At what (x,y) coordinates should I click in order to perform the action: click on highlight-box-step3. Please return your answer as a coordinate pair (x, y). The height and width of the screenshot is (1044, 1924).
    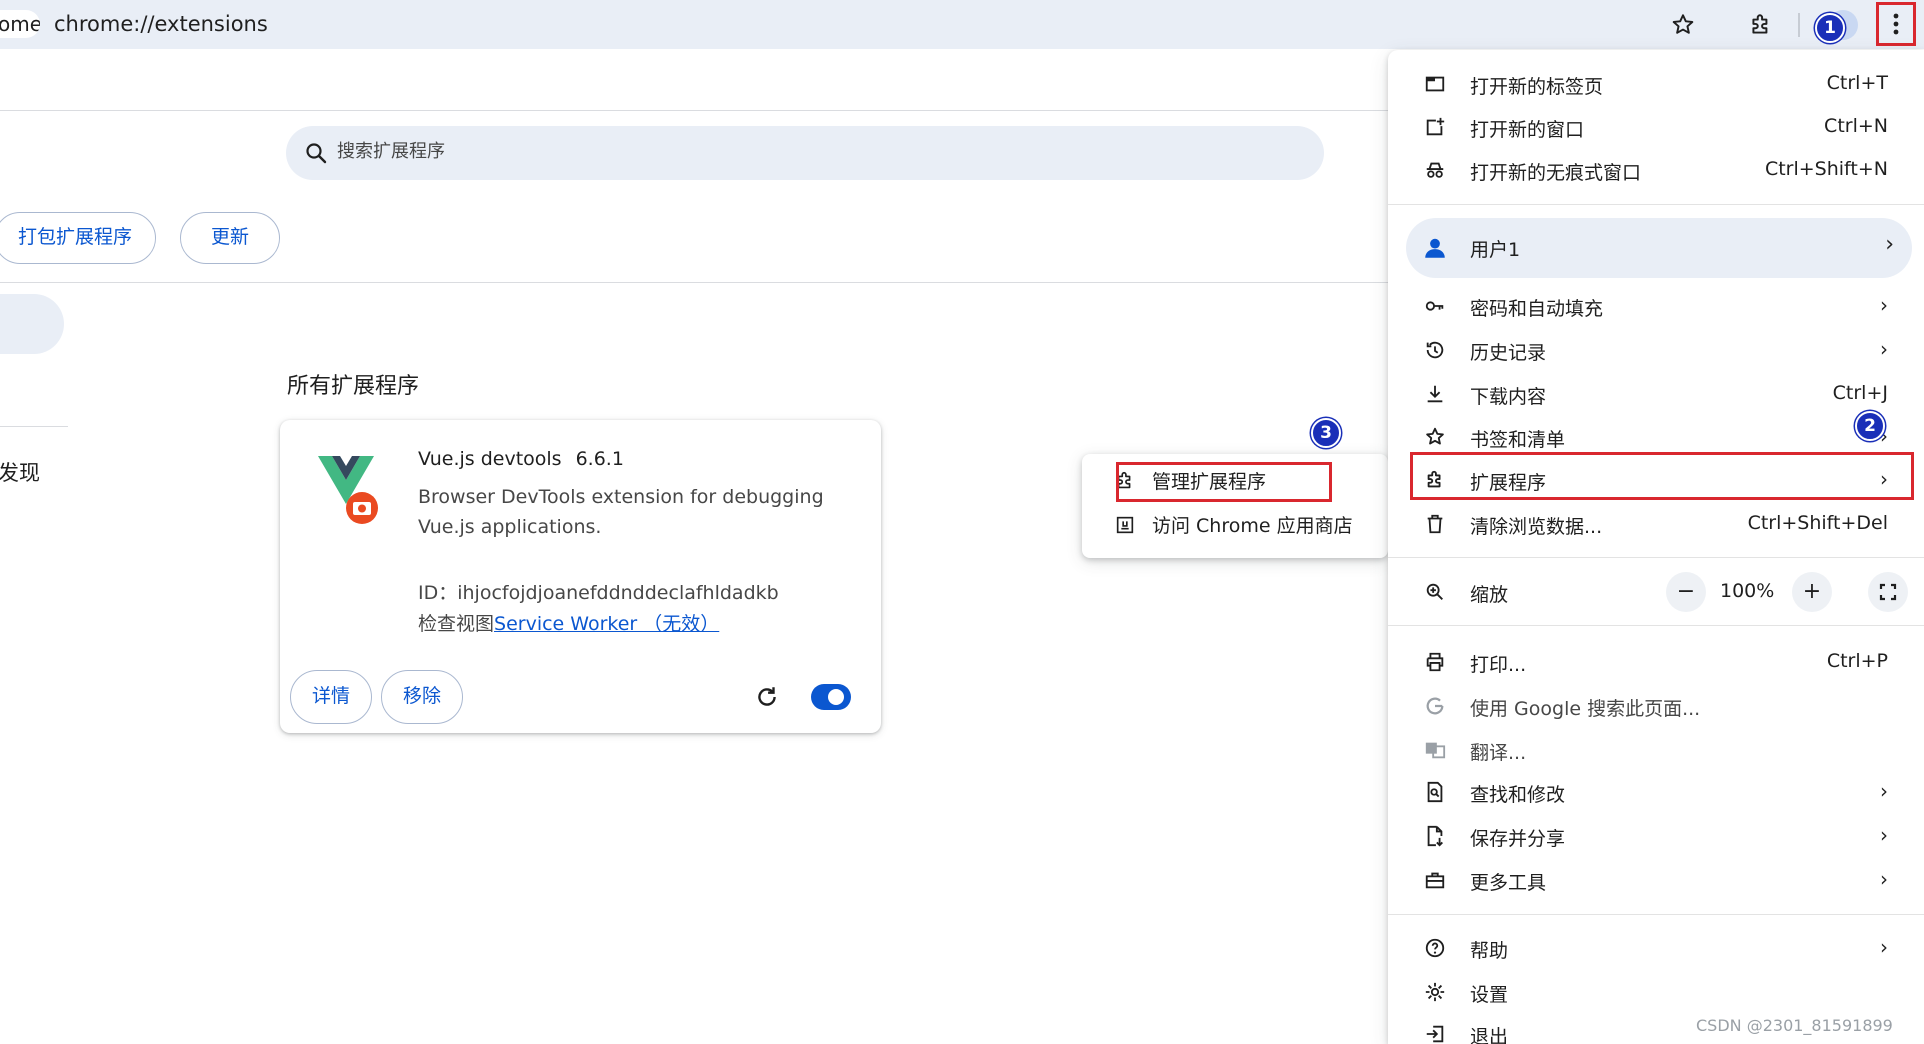
    Looking at the image, I should click on (1224, 482).